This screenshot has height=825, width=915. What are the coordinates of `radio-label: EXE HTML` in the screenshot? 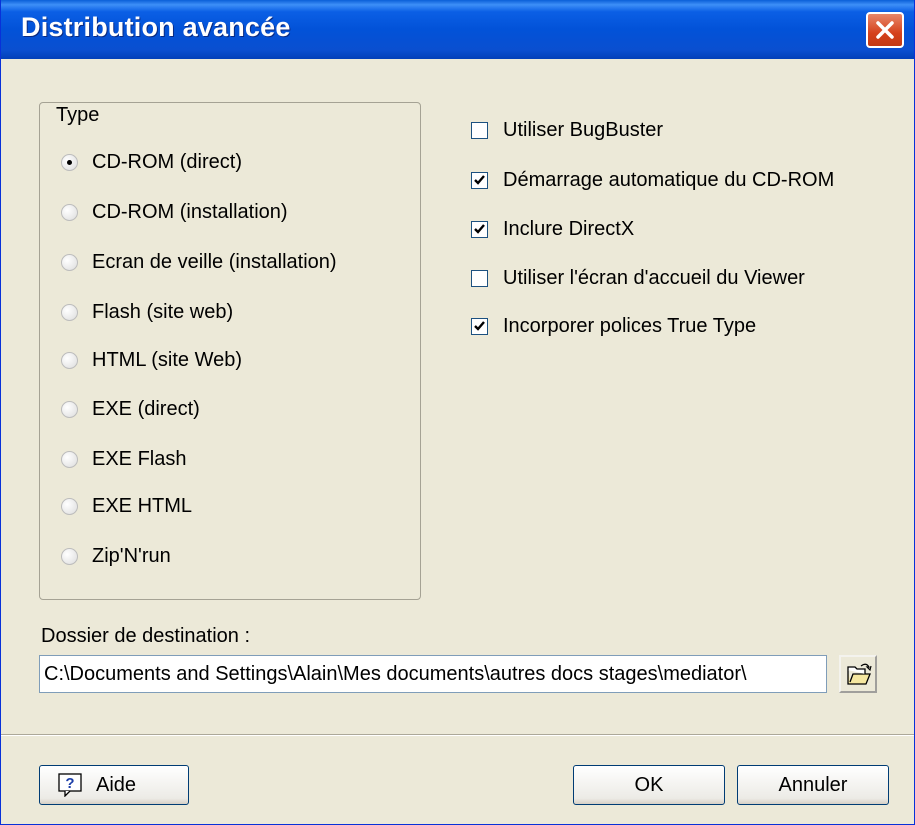 It's located at (142, 505).